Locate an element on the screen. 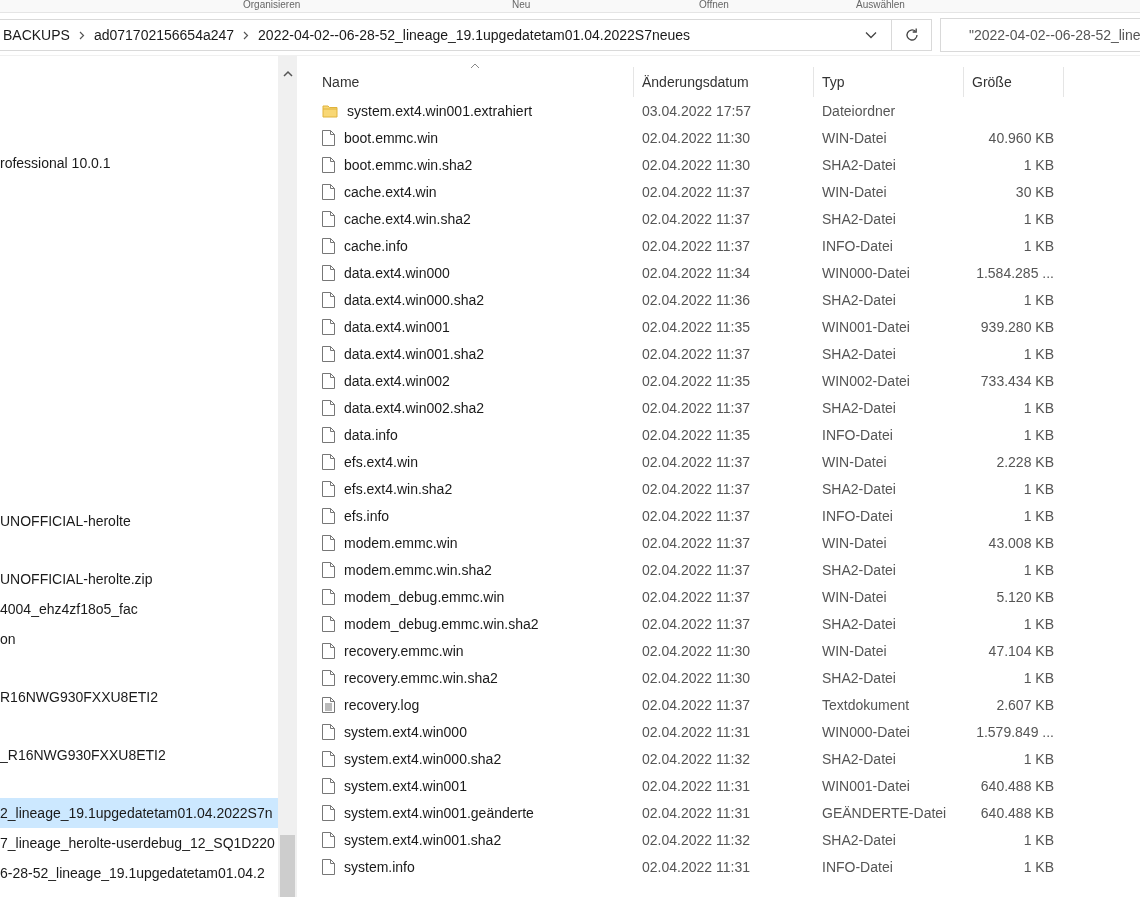 The height and width of the screenshot is (897, 1140). file-name: data.ext4.win001 is located at coordinates (397, 326).